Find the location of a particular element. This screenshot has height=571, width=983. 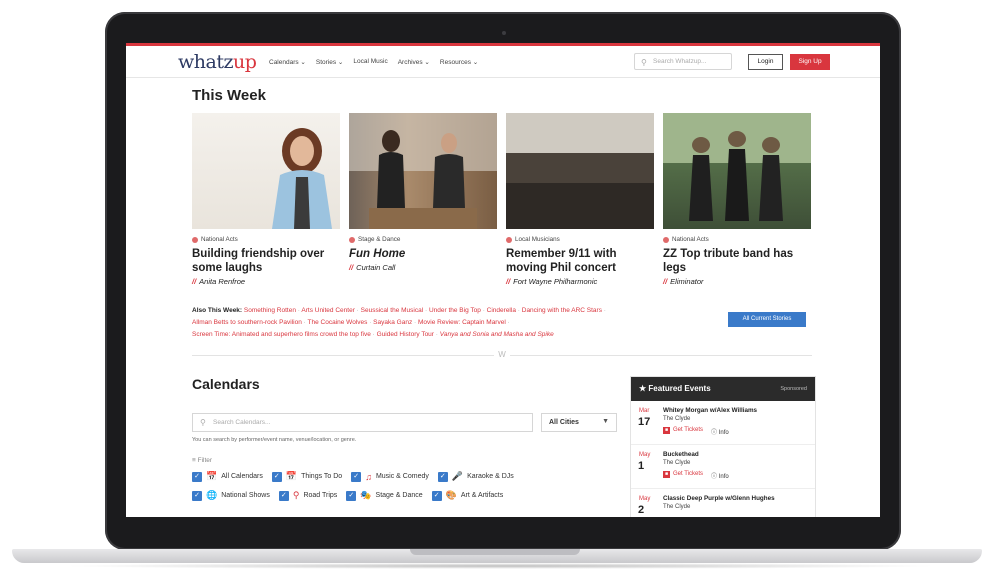

info-label: Info is located at coordinates (723, 477).